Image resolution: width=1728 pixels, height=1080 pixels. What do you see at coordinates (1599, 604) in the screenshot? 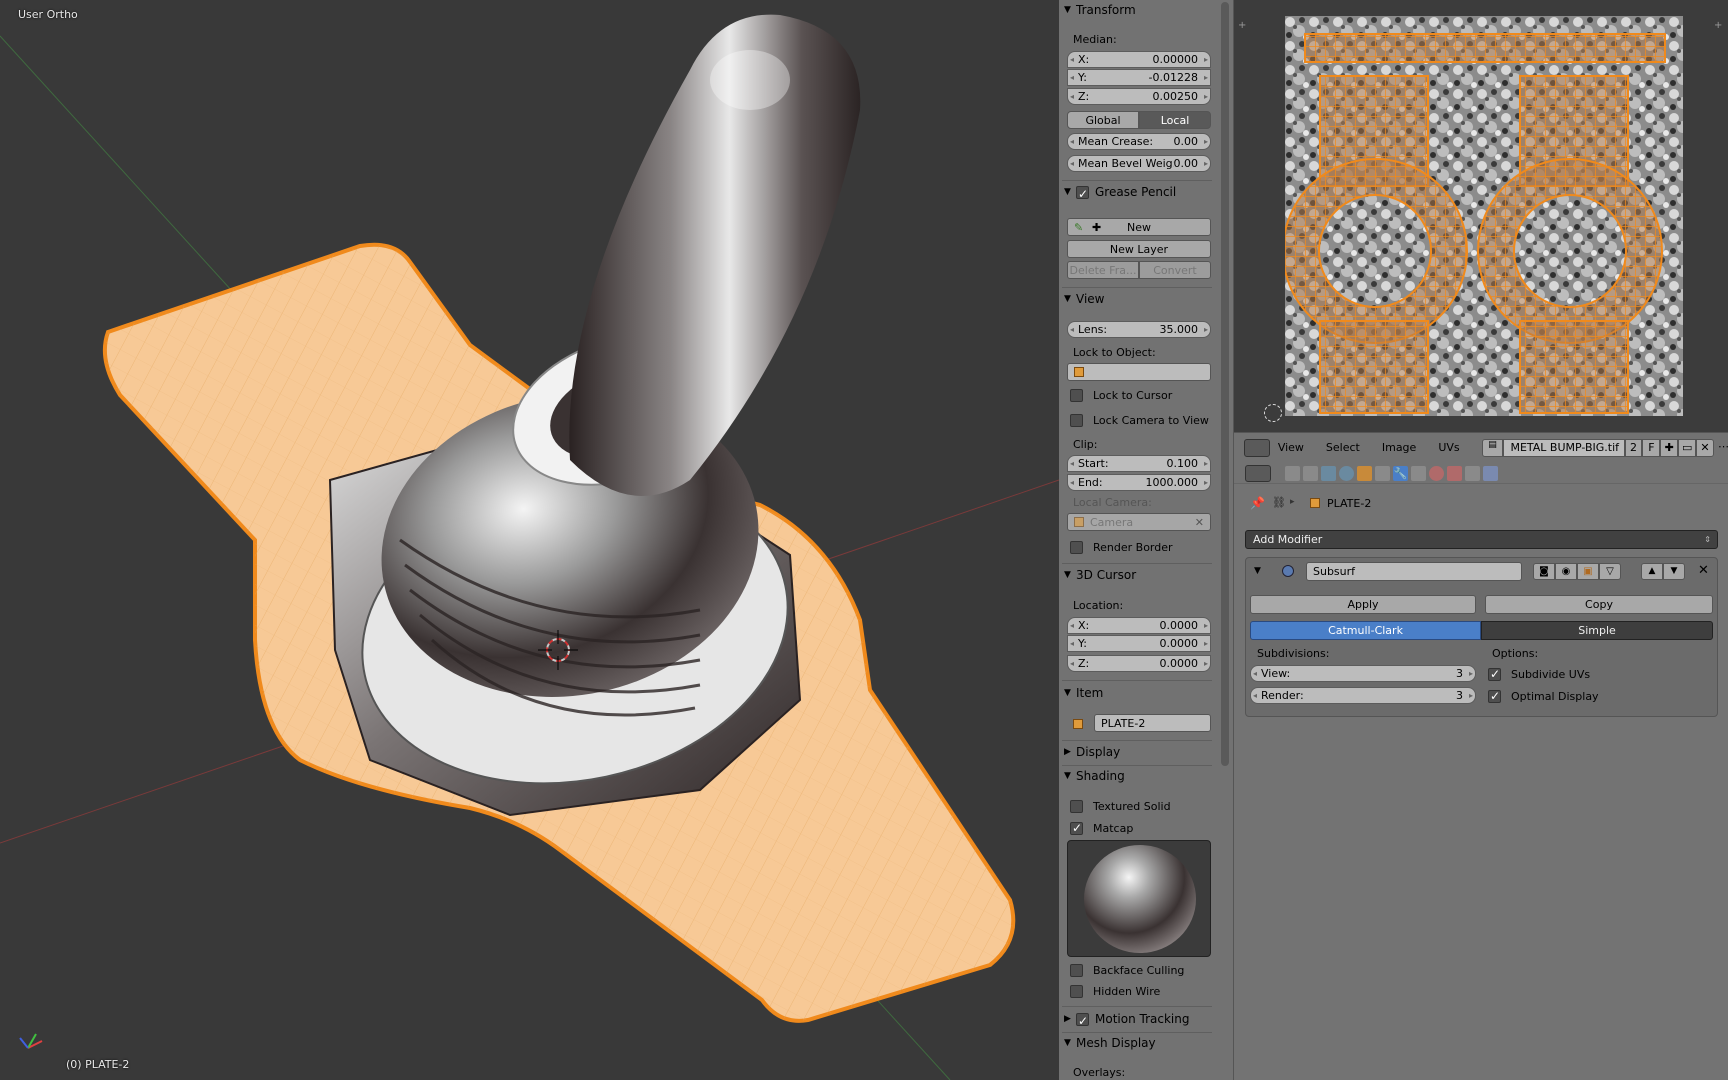
I see `copy-button: Copy` at bounding box center [1599, 604].